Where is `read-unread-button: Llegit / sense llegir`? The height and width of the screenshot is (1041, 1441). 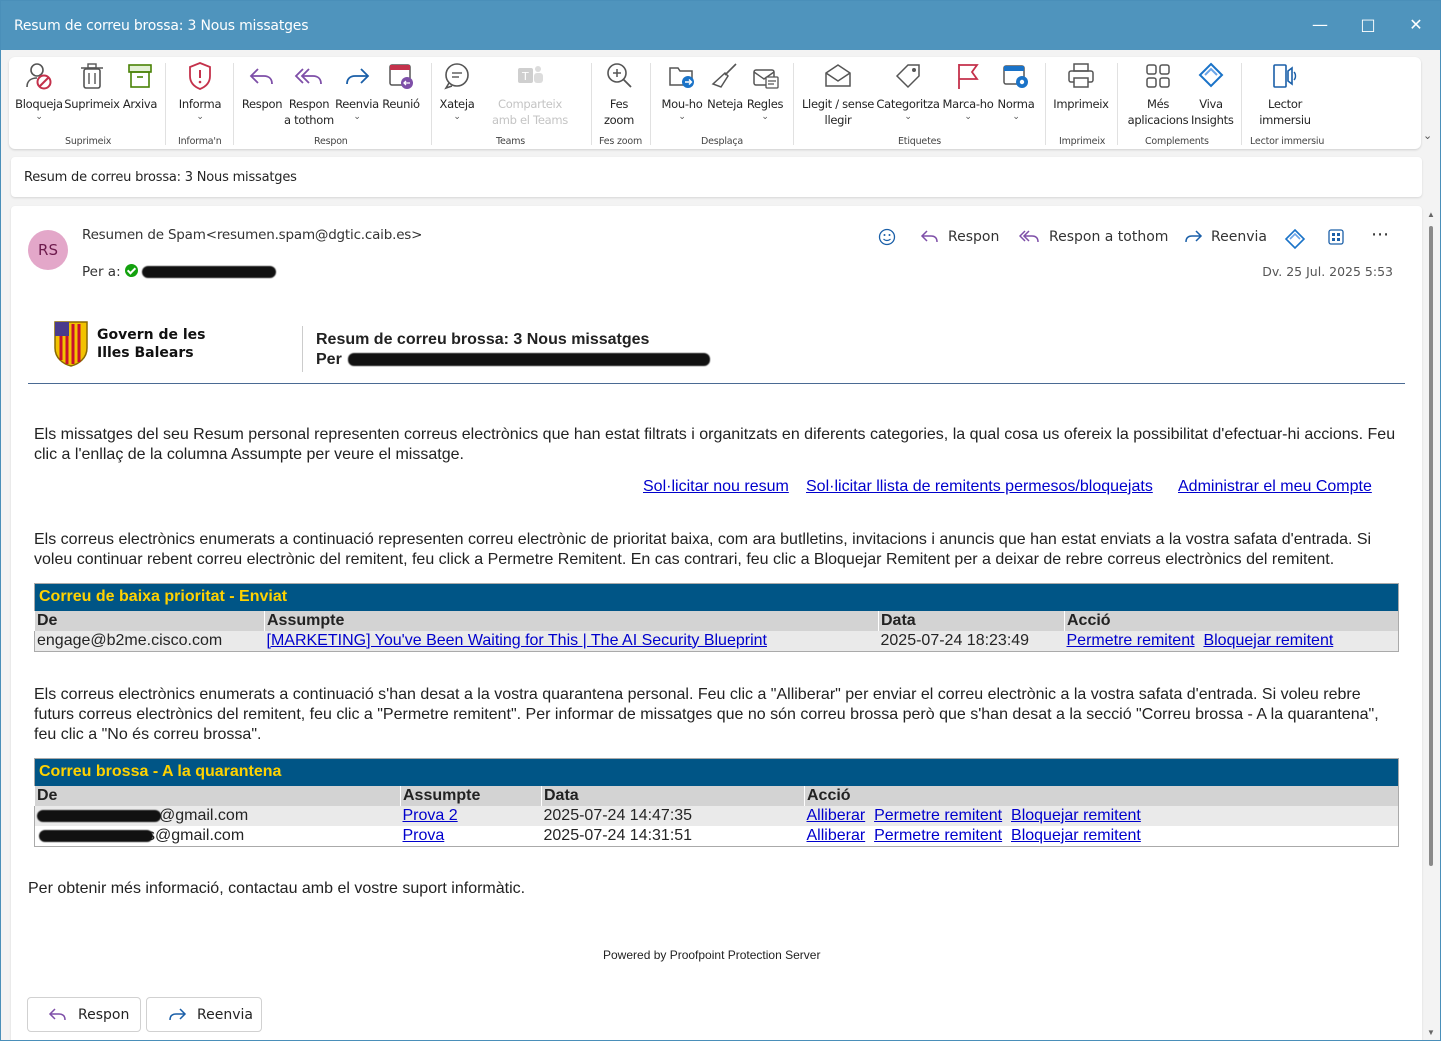
read-unread-button: Llegit / sense llegir is located at coordinates (838, 94).